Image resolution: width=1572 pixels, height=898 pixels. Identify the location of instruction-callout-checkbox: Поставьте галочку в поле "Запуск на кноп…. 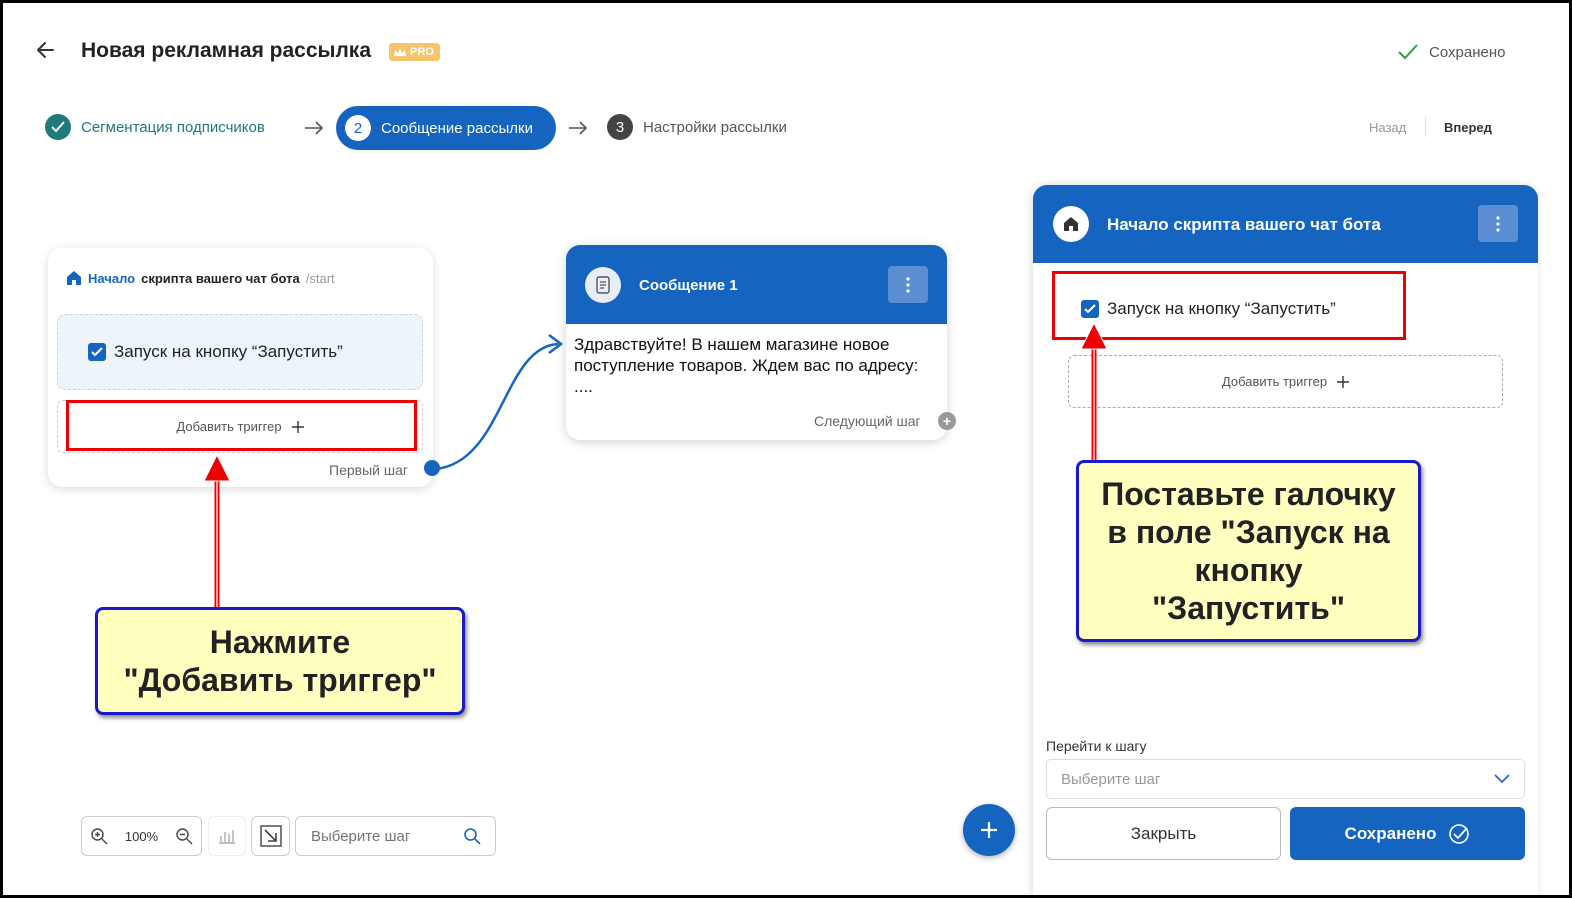
(1248, 551).